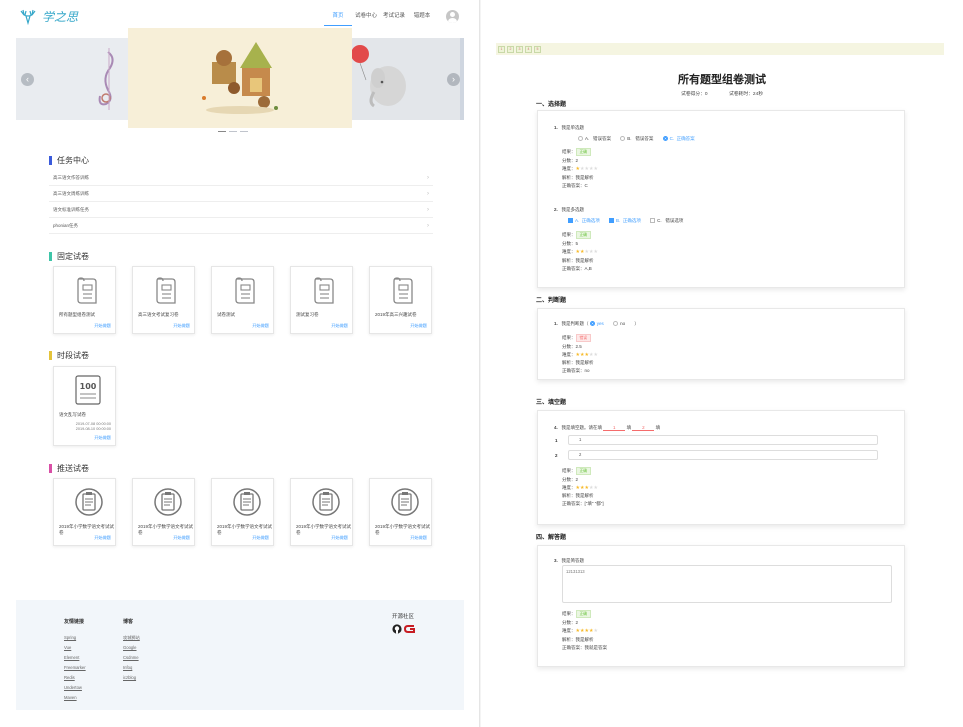 This screenshot has height=727, width=963. Describe the element at coordinates (75, 668) in the screenshot. I see `footer-link: Freemarker` at that location.